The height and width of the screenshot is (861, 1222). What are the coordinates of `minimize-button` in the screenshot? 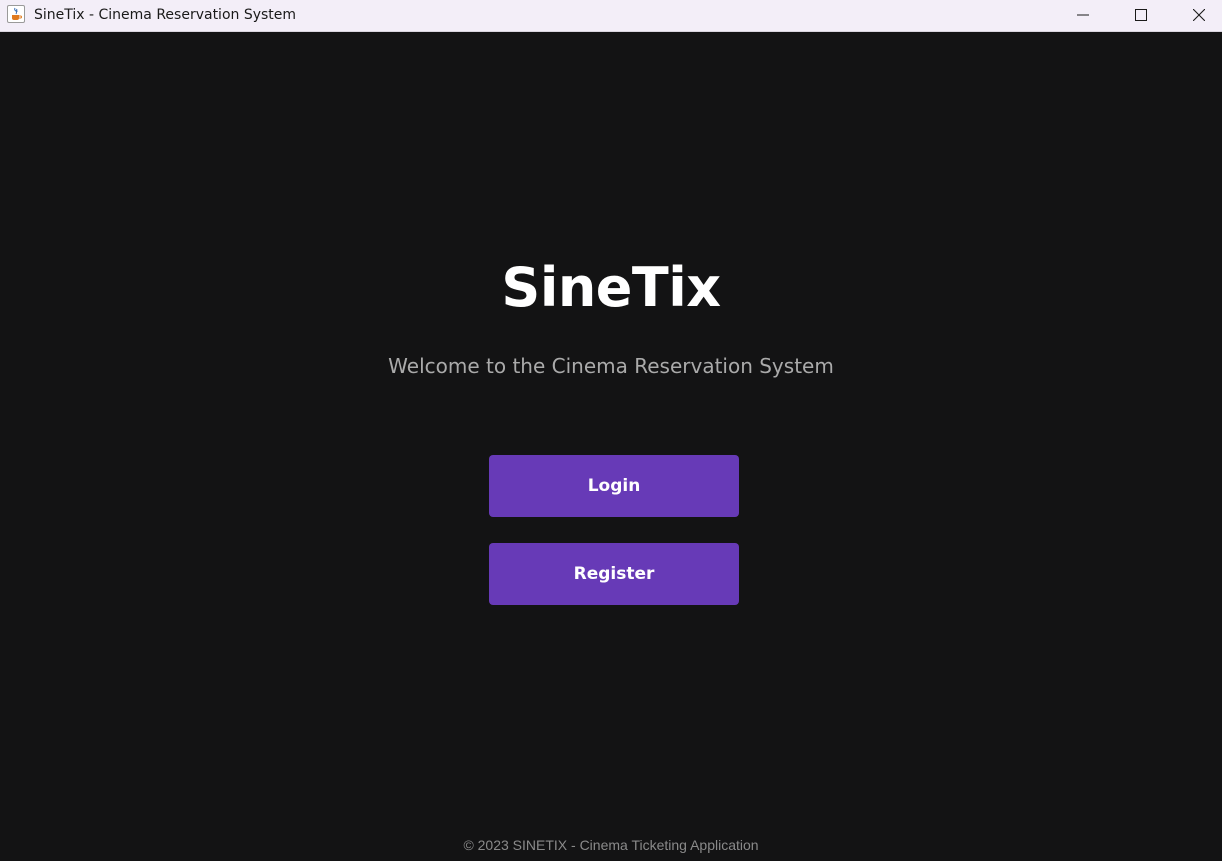 It's located at (1083, 15).